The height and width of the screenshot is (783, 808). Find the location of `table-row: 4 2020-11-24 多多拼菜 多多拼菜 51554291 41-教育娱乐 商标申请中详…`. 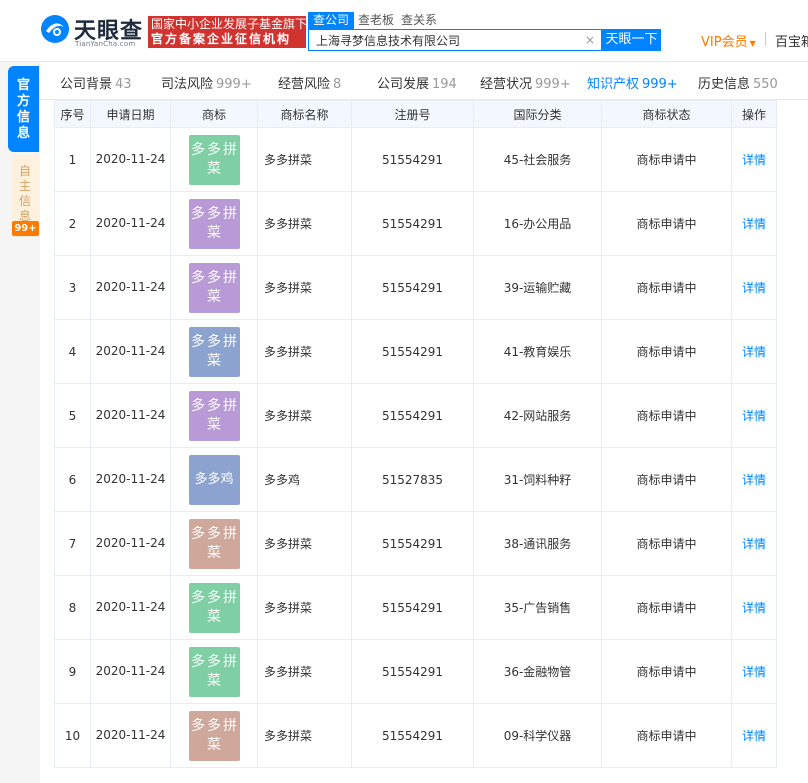

table-row: 4 2020-11-24 多多拼菜 多多拼菜 51554291 41-教育娱乐 商标申请中详… is located at coordinates (415, 351).